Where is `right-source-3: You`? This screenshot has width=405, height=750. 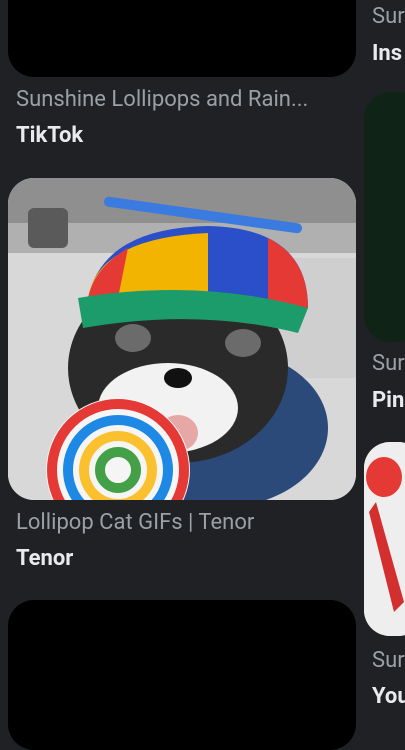
right-source-3: You is located at coordinates (388, 696).